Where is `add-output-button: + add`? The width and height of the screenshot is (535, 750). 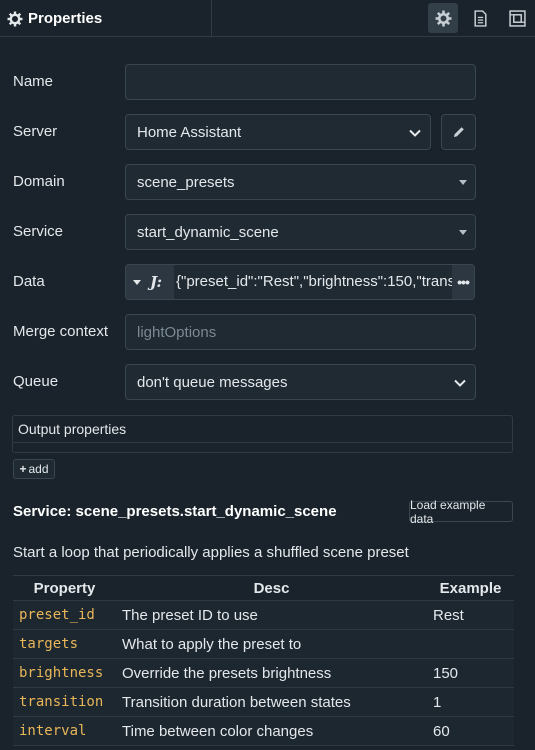
add-output-button: + add is located at coordinates (34, 469).